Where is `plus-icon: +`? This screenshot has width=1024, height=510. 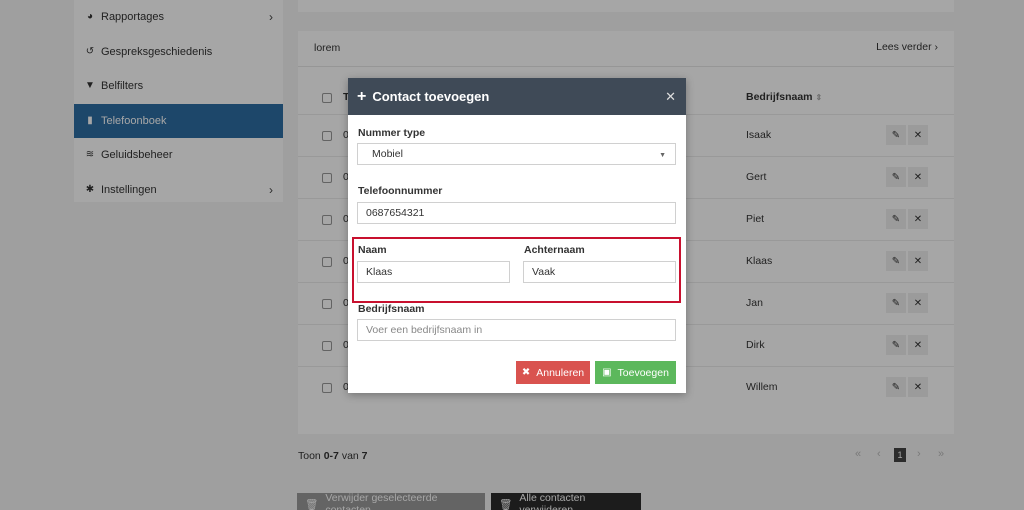
plus-icon: + is located at coordinates (362, 96).